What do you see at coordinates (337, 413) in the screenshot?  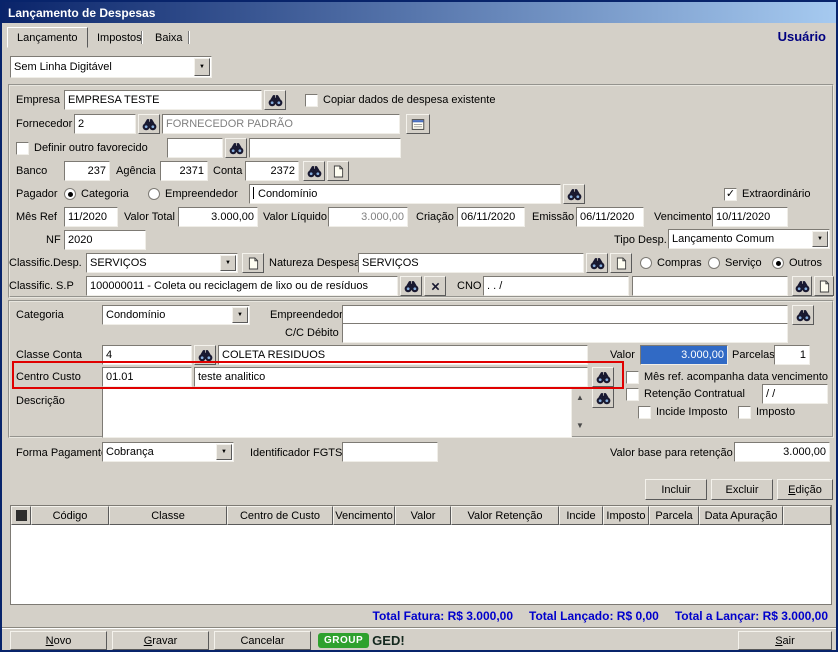 I see `descricao-textarea` at bounding box center [337, 413].